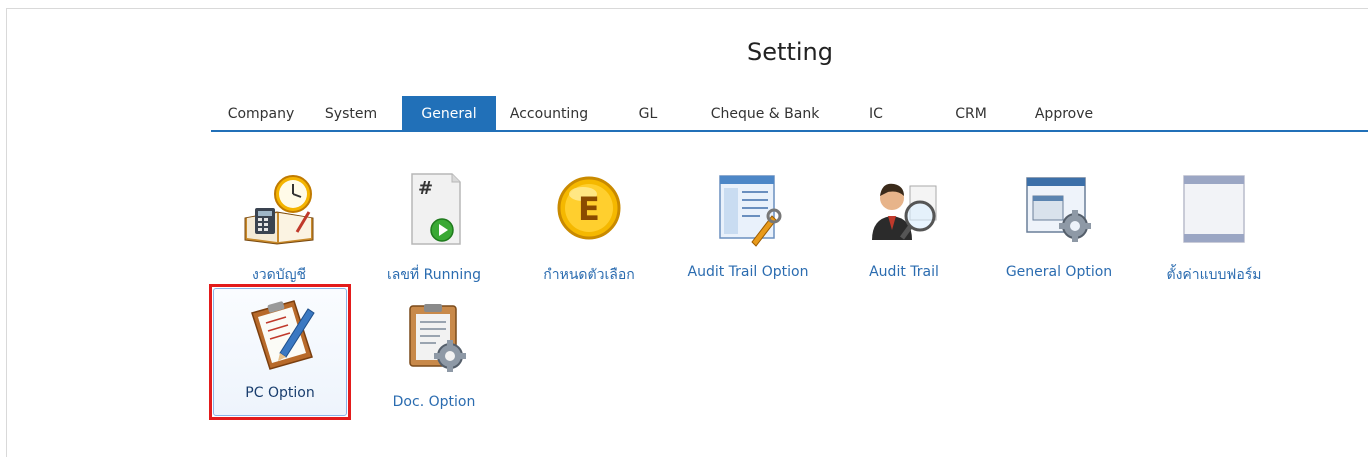 The width and height of the screenshot is (1368, 457). What do you see at coordinates (748, 272) in the screenshot?
I see `item-label: Audit Trail Option` at bounding box center [748, 272].